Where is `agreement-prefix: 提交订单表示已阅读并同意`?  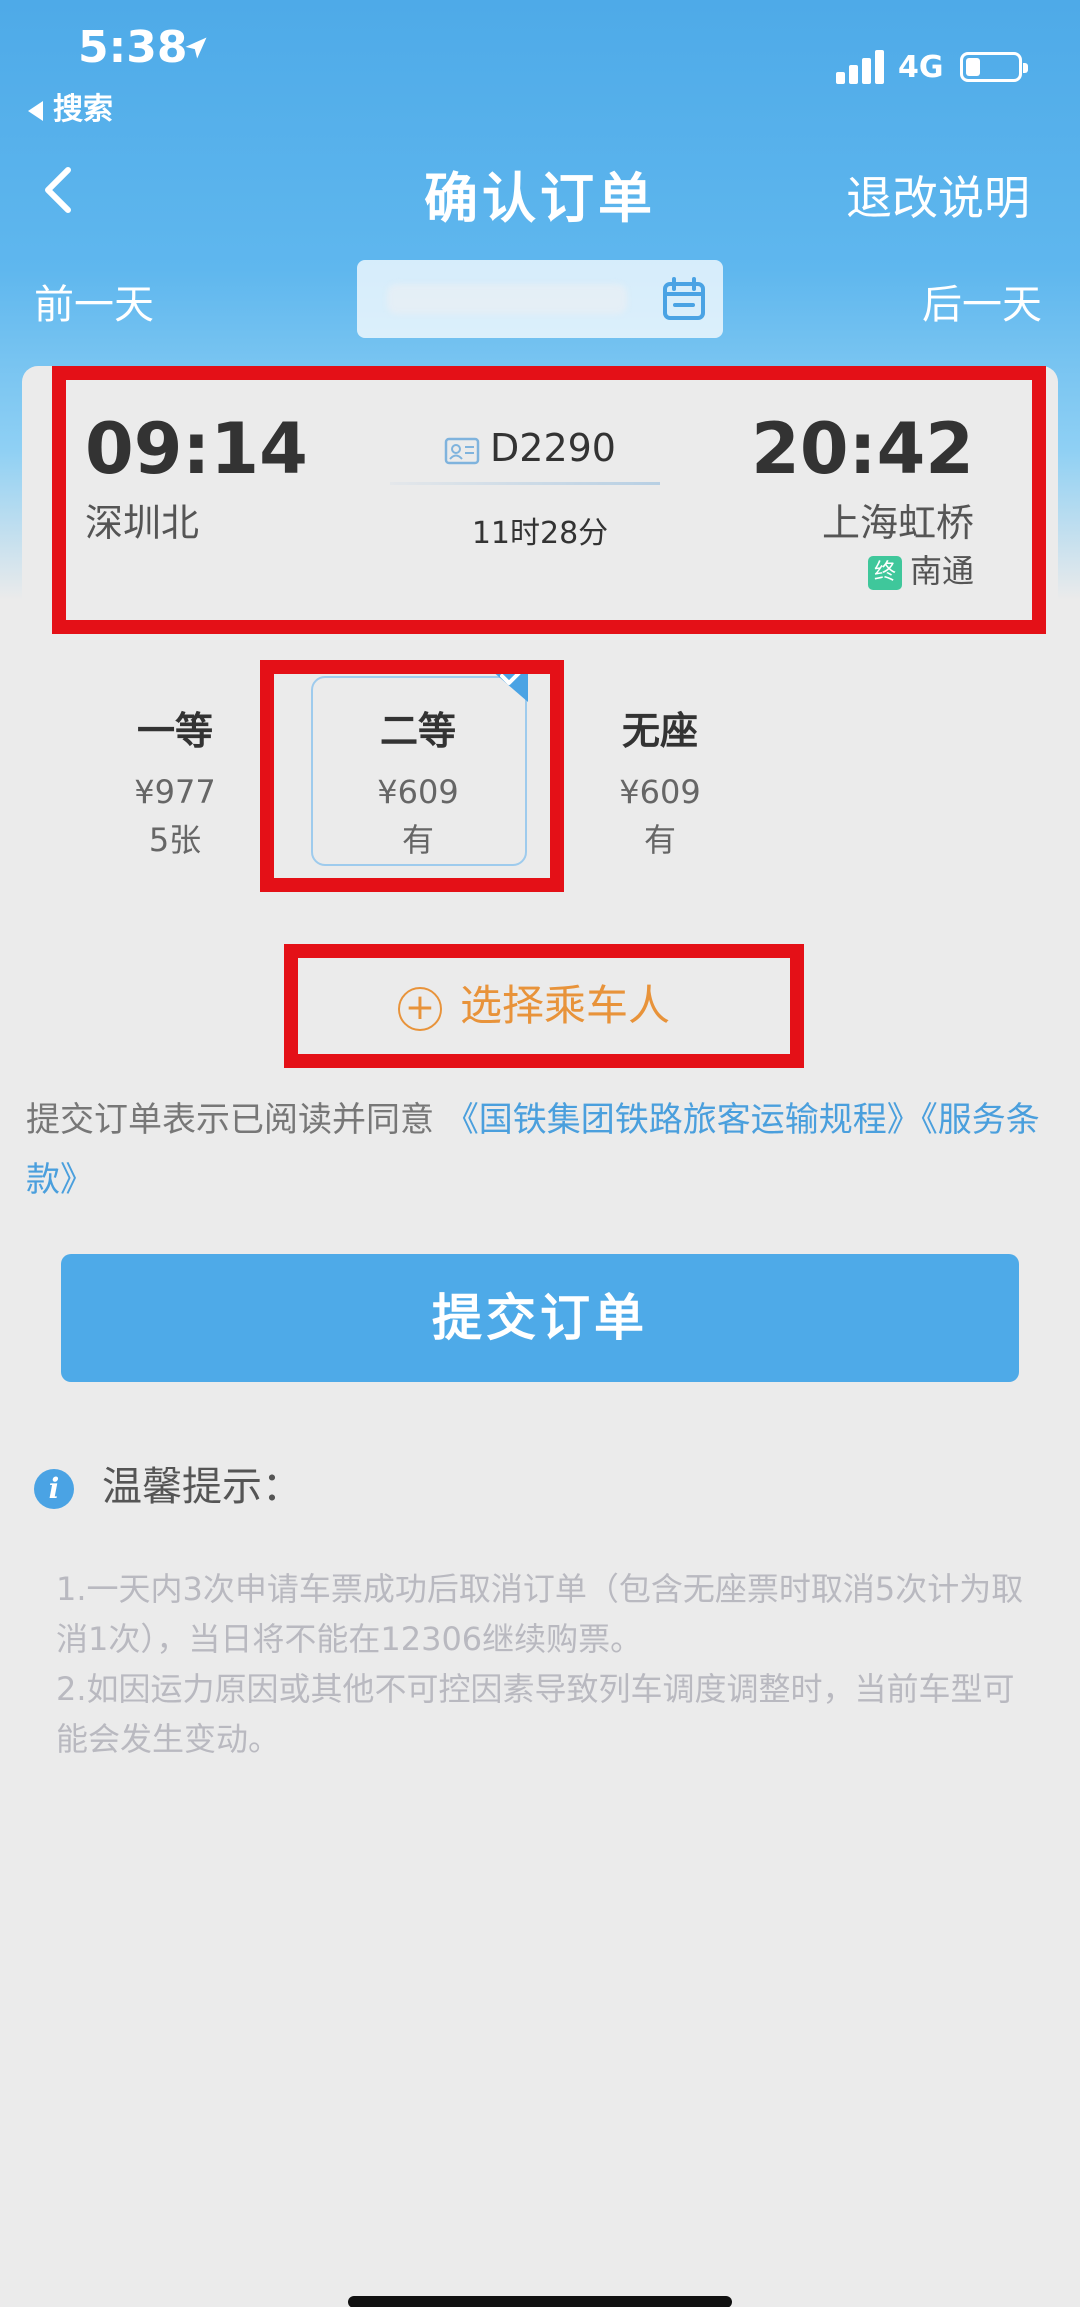 agreement-prefix: 提交订单表示已阅读并同意 is located at coordinates (230, 1120).